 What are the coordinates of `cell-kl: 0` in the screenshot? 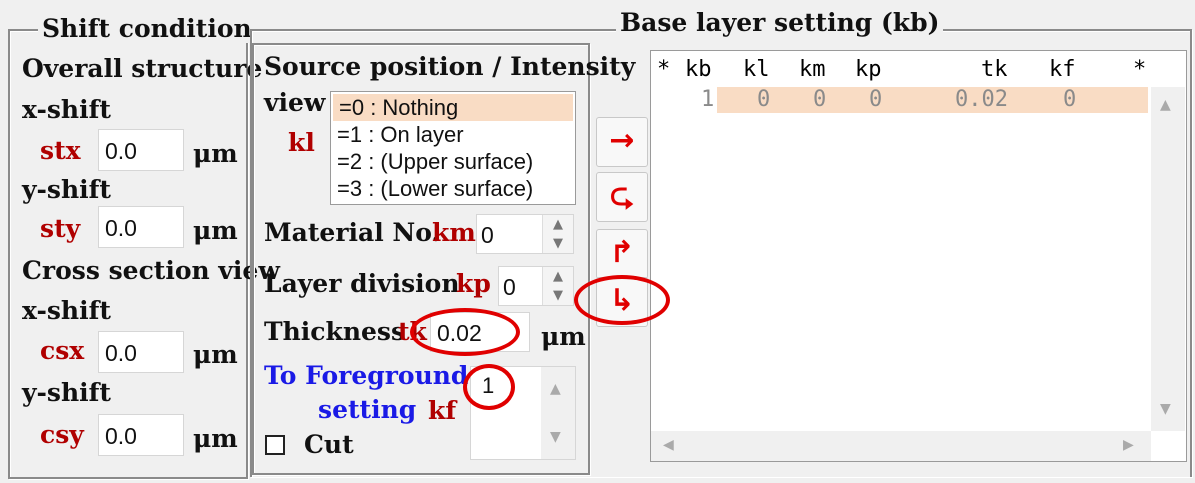 It's located at (764, 99).